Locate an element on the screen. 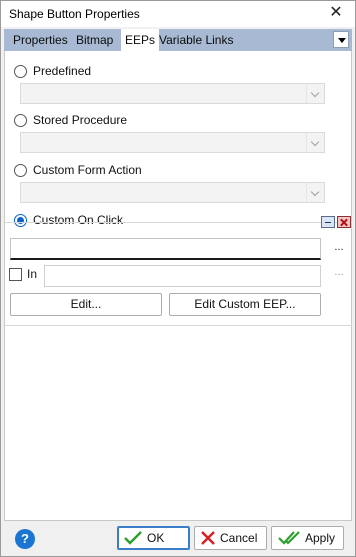 This screenshot has height=557, width=356. predefined-option: Predefined is located at coordinates (52, 71).